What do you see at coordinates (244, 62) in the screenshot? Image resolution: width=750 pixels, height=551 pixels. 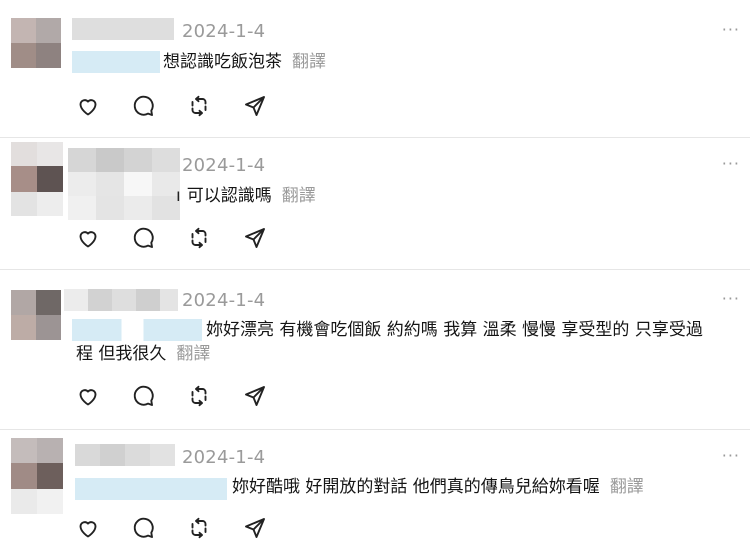 I see `comment-text: 想認識吃飯泡茶 翻譯` at bounding box center [244, 62].